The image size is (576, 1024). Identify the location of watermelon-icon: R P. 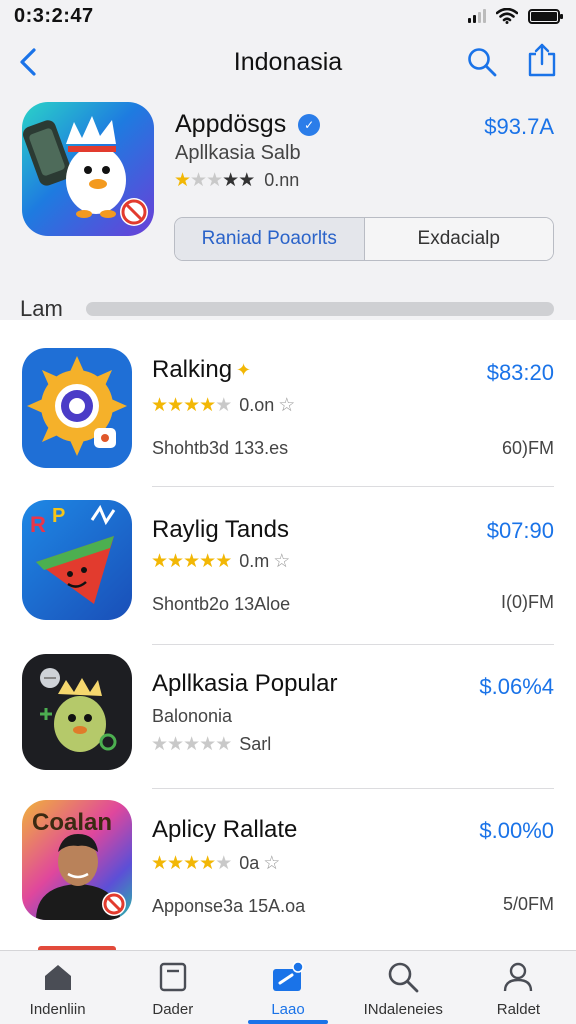
(77, 560).